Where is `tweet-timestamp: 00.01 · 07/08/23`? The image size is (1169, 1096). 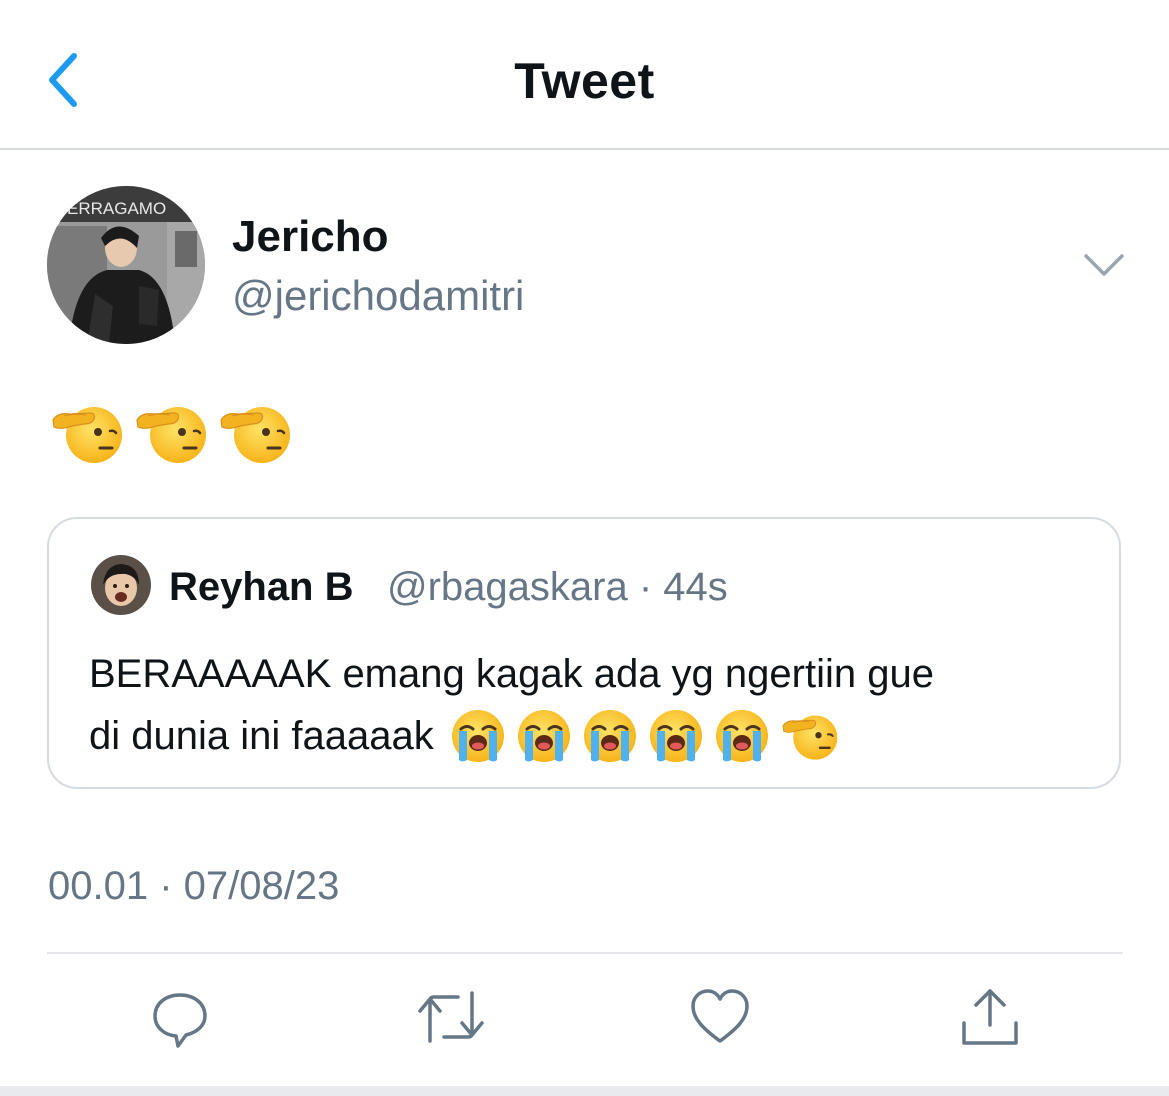 tweet-timestamp: 00.01 · 07/08/23 is located at coordinates (194, 886).